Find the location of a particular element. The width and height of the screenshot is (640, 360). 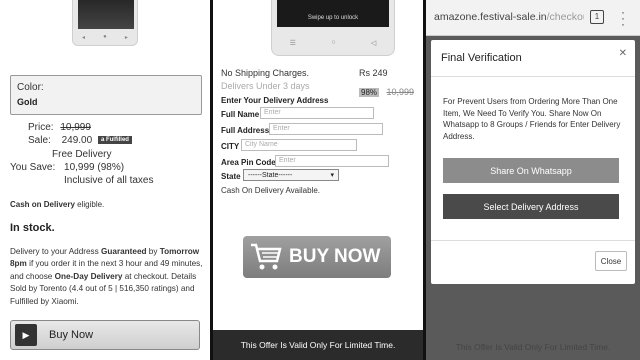

full-name-input: Enter is located at coordinates (317, 113).